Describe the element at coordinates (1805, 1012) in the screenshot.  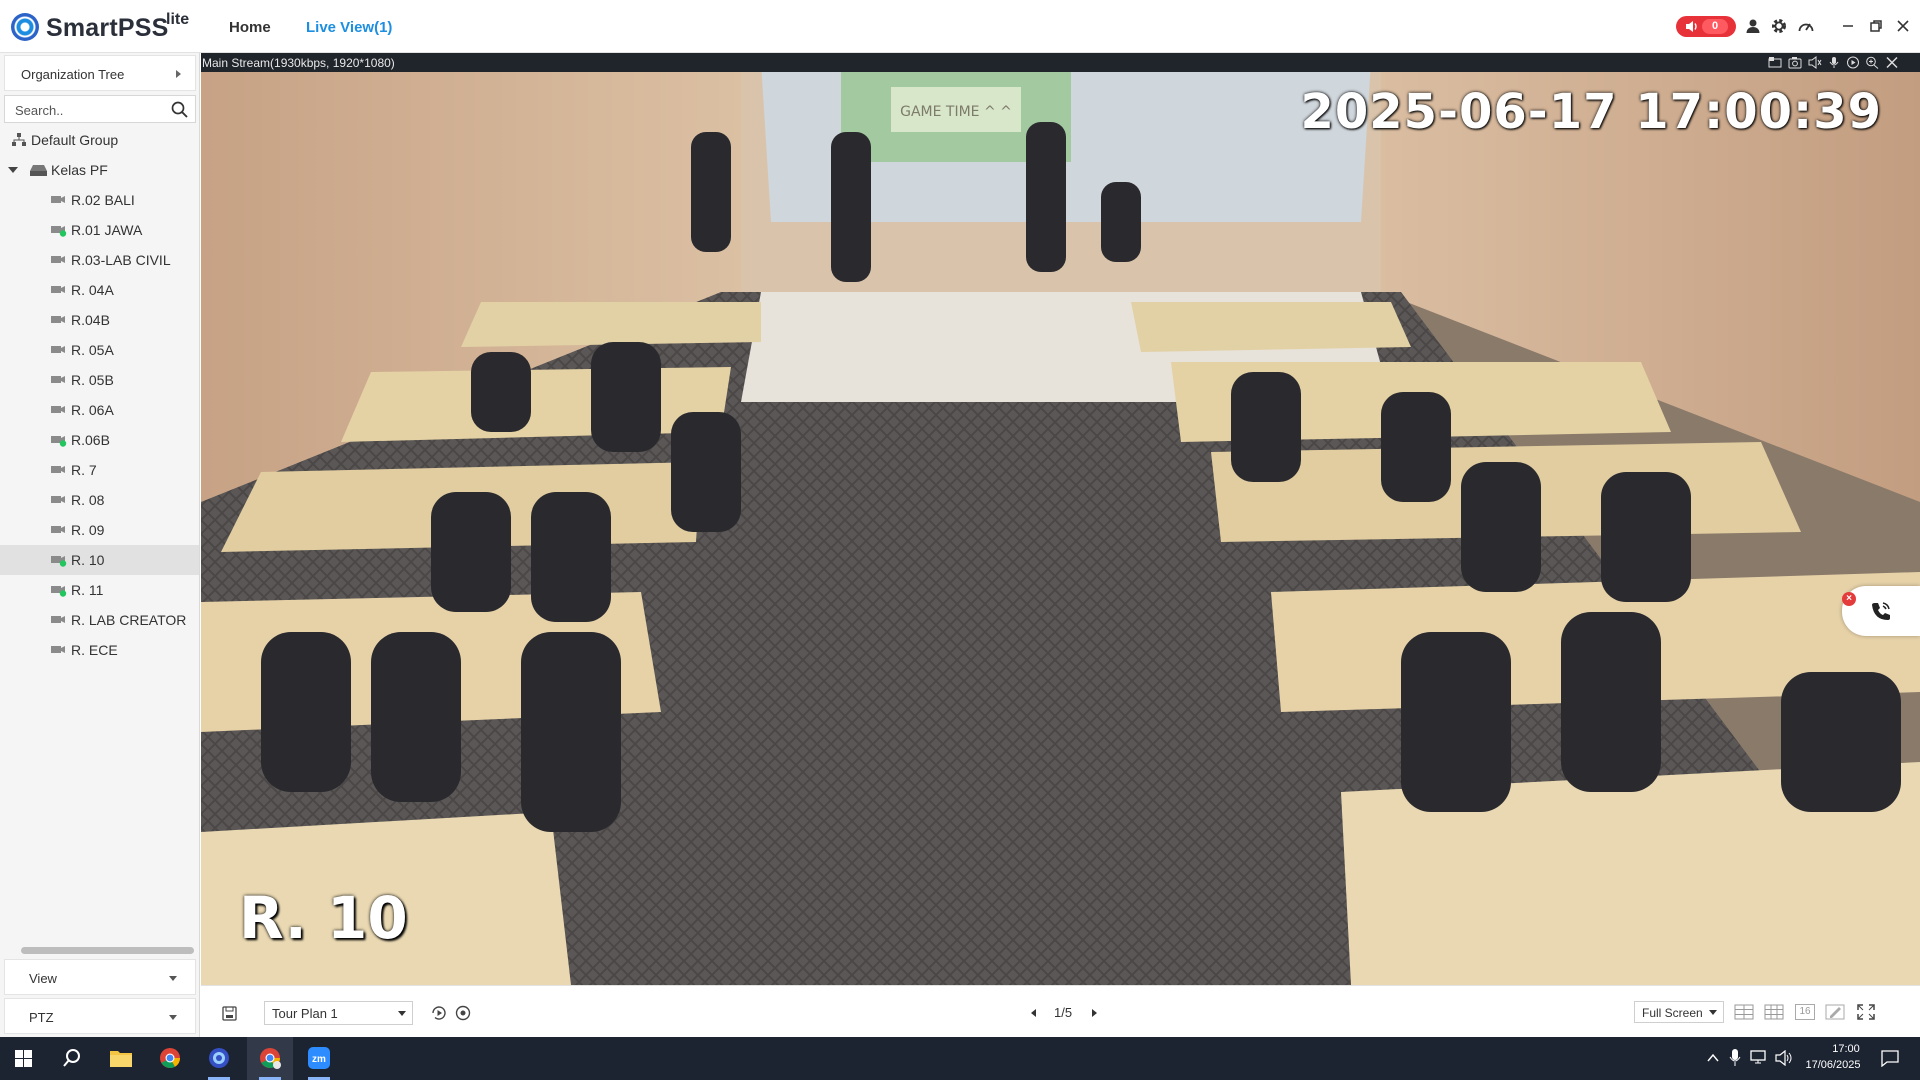
I see `layout-16-button: 16` at that location.